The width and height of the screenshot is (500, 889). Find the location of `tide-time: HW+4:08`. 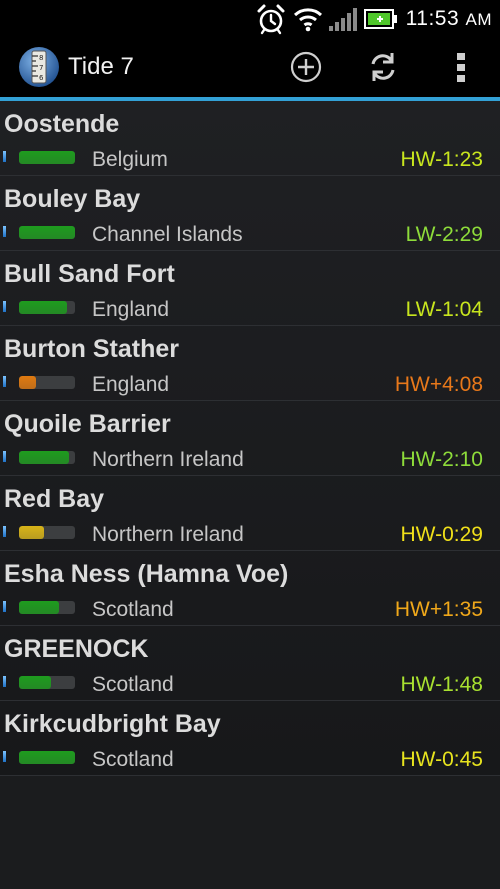

tide-time: HW+4:08 is located at coordinates (438, 384).